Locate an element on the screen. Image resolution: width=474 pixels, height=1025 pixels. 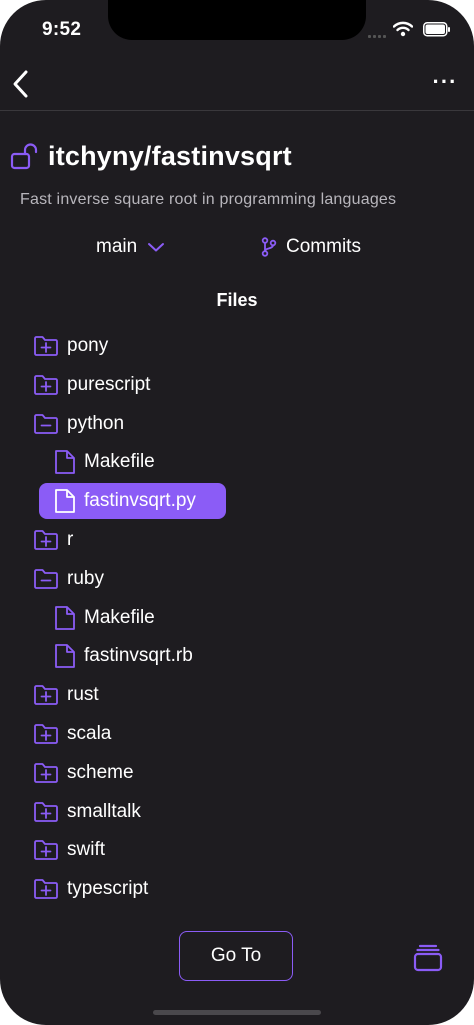
files-heading: Files is located at coordinates (237, 300).